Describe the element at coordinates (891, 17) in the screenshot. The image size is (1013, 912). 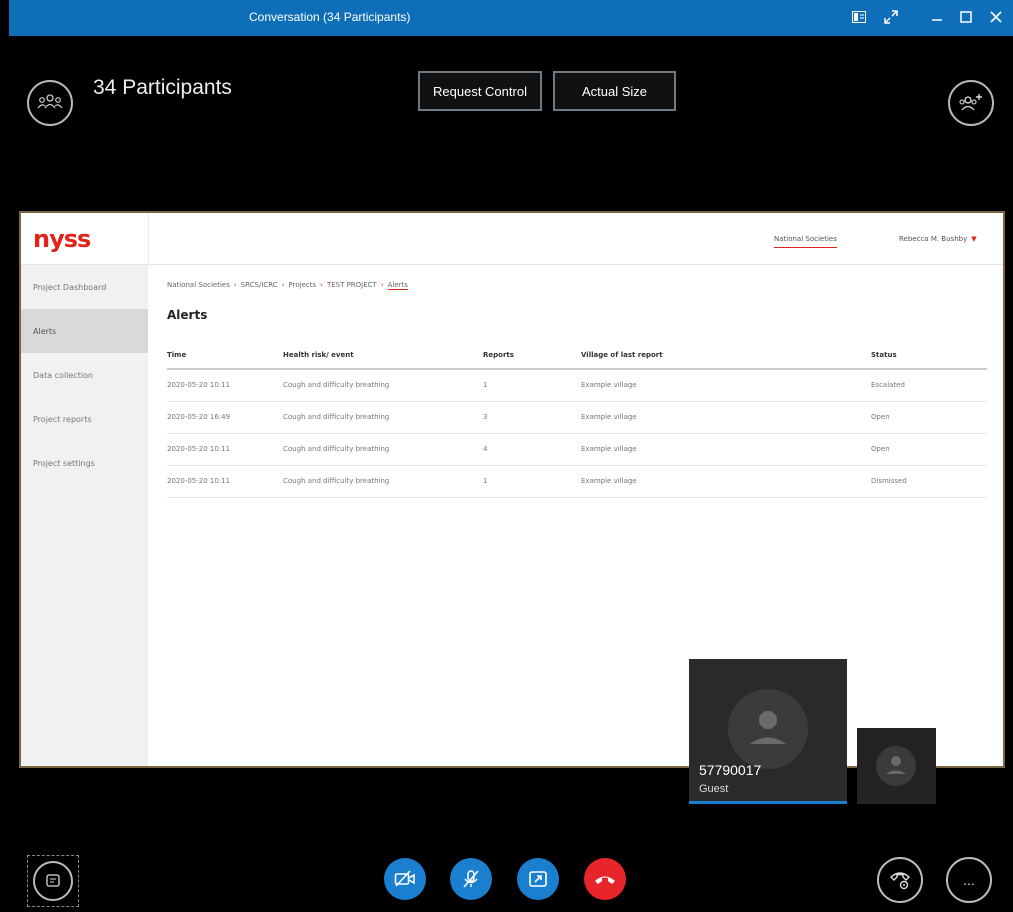
I see `fullscreen-icon` at that location.